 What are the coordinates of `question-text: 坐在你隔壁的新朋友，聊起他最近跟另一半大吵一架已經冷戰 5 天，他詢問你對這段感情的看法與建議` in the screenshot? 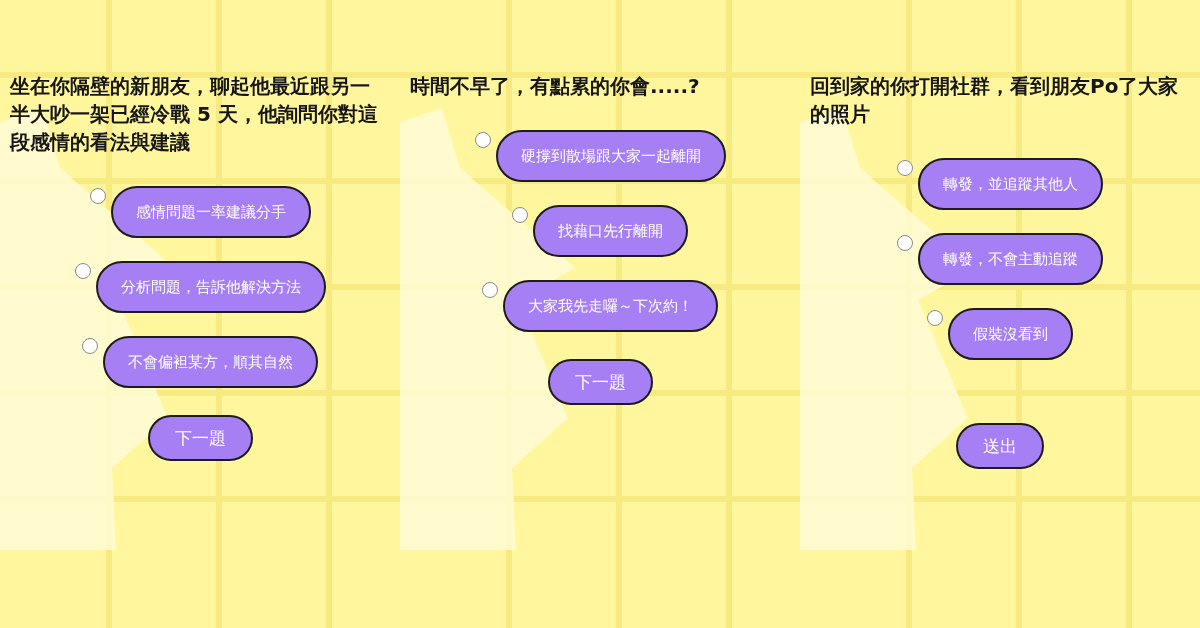 It's located at (194, 114).